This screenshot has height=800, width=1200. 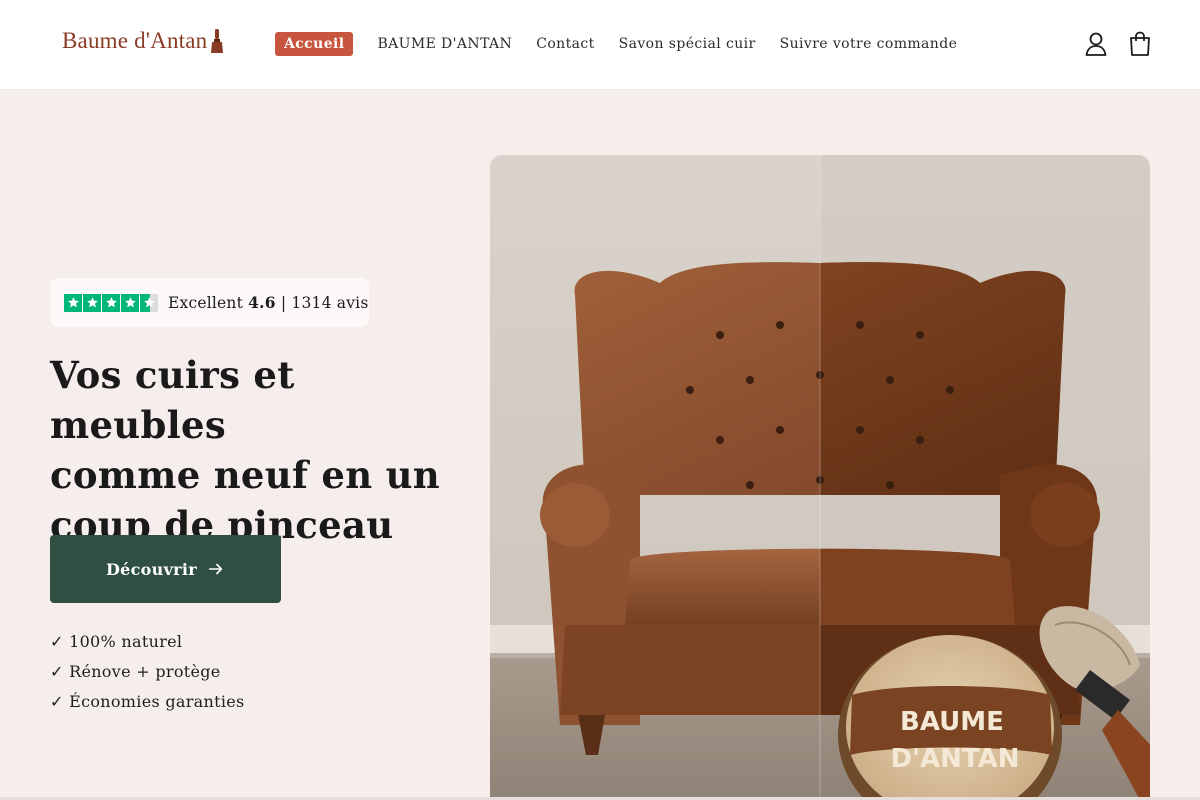 I want to click on rating-stars, so click(x=111, y=302).